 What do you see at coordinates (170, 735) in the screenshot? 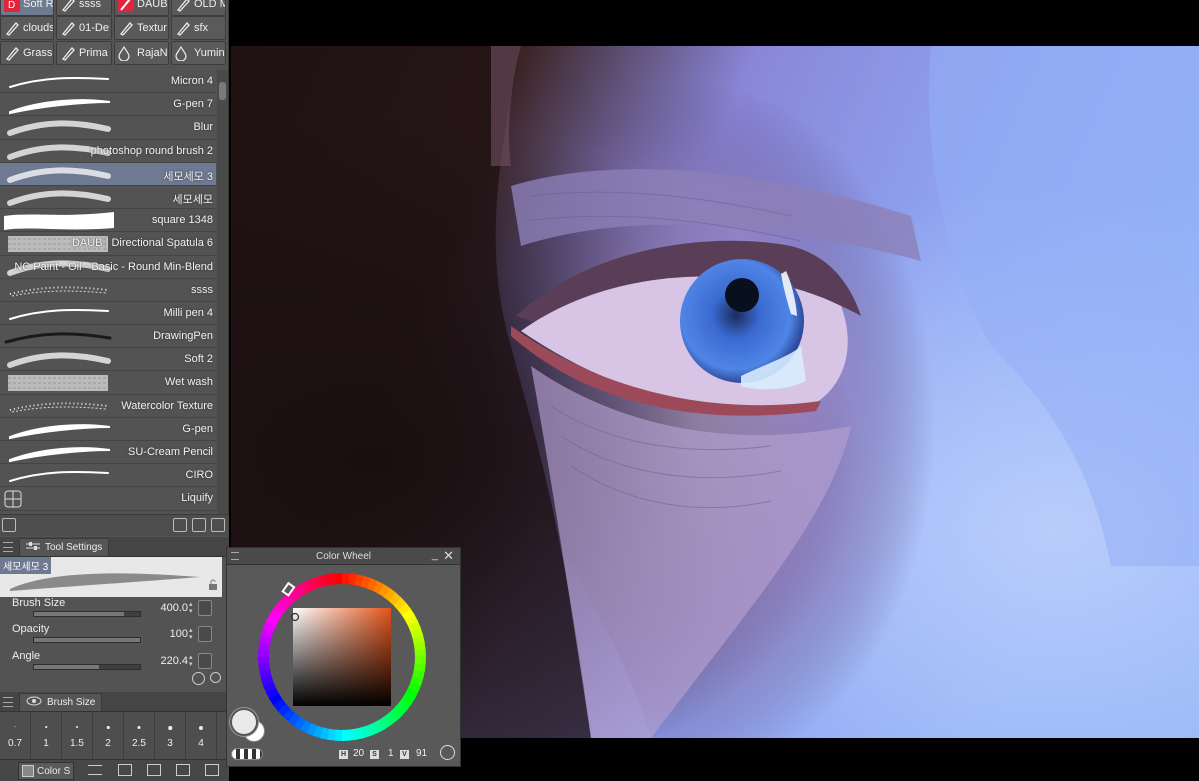
I see `brush-size-preset: 3` at bounding box center [170, 735].